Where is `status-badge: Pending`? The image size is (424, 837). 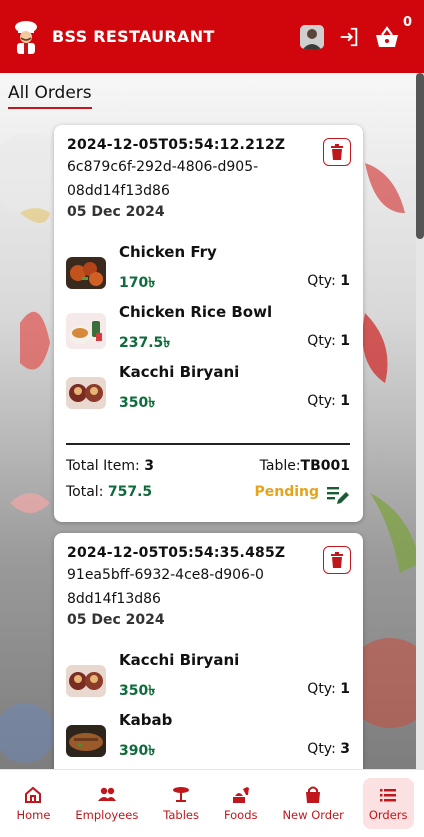
status-badge: Pending is located at coordinates (286, 492).